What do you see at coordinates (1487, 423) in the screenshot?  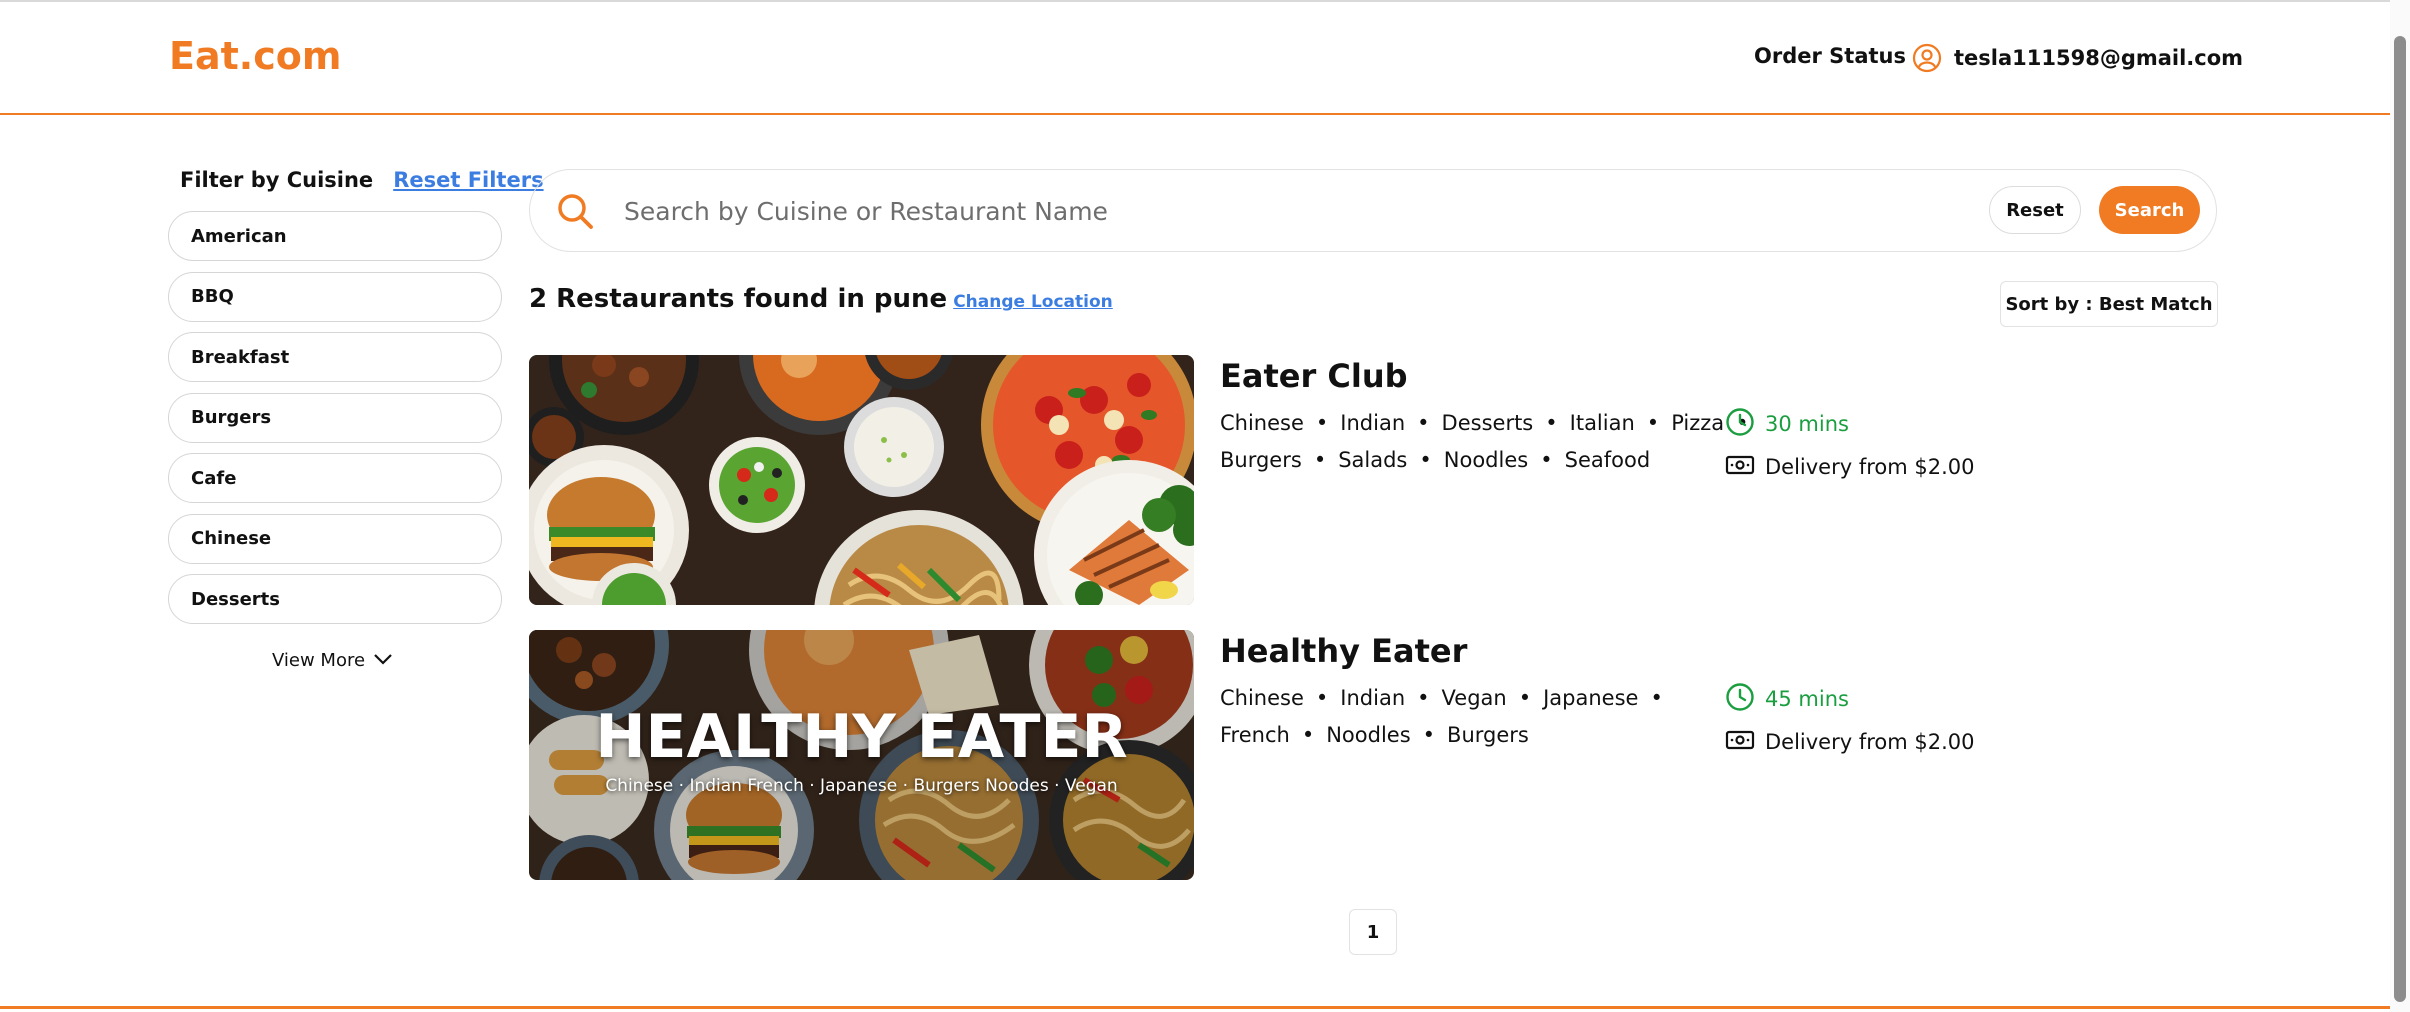 I see `cuisine-tag: Desserts` at bounding box center [1487, 423].